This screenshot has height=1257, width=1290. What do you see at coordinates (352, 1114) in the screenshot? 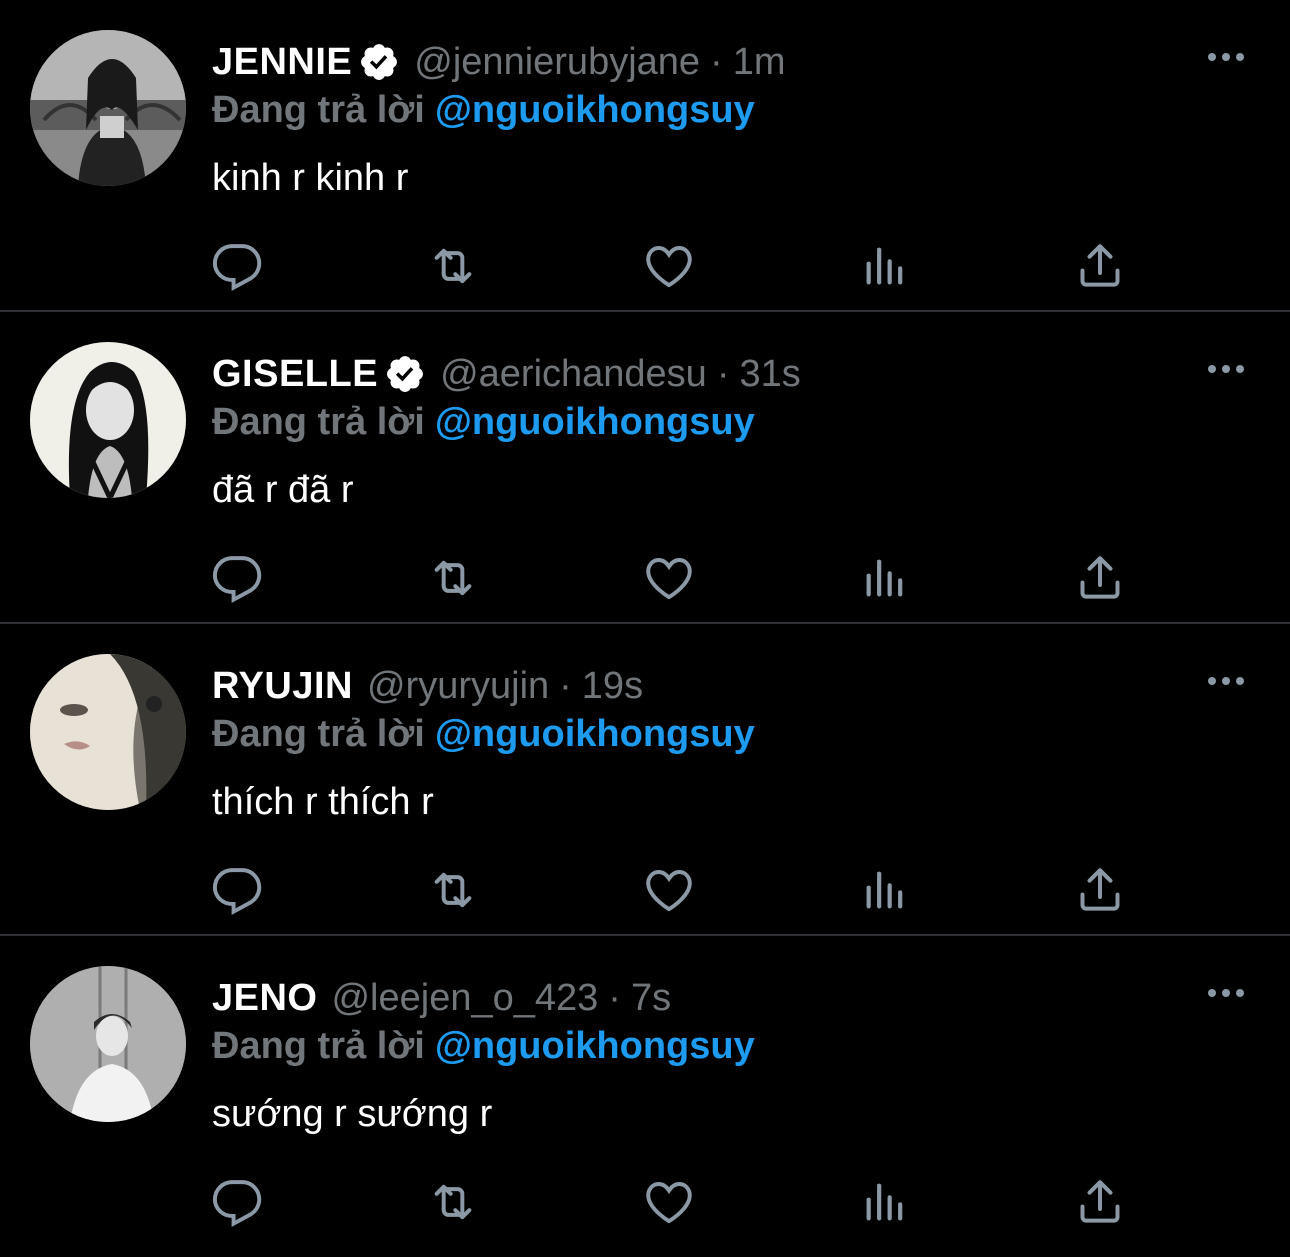
I see `tweet-text: sướng r sướng r` at bounding box center [352, 1114].